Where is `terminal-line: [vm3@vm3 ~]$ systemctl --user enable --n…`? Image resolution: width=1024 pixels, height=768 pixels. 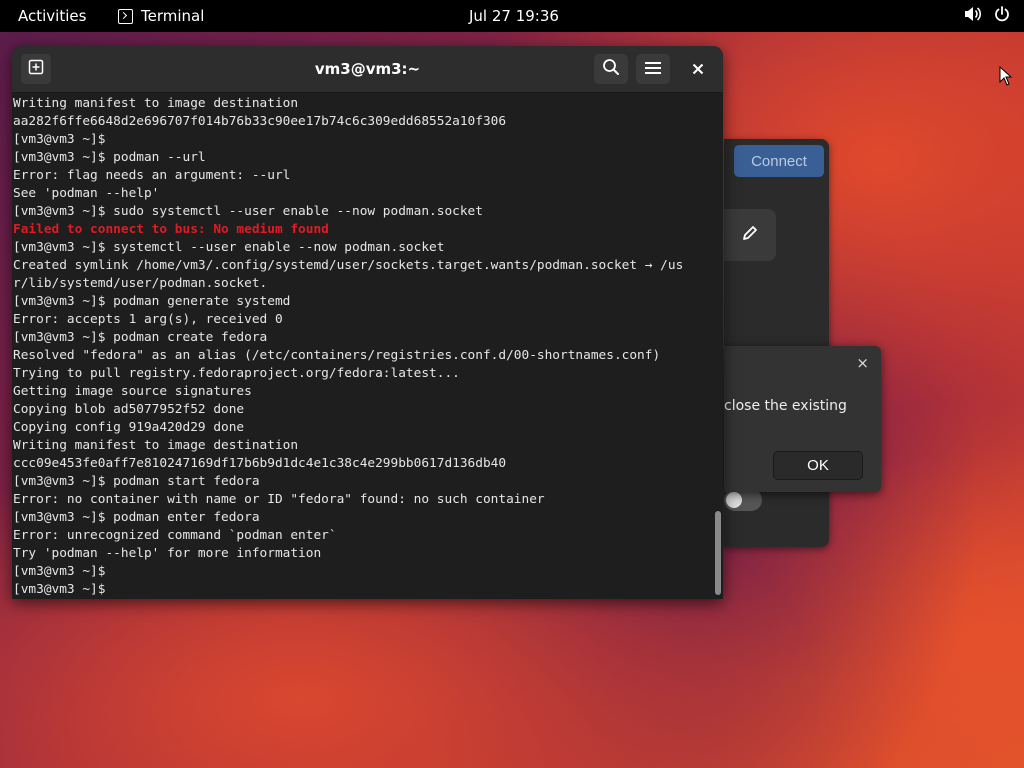 terminal-line: [vm3@vm3 ~]$ systemctl --user enable --n… is located at coordinates (229, 247).